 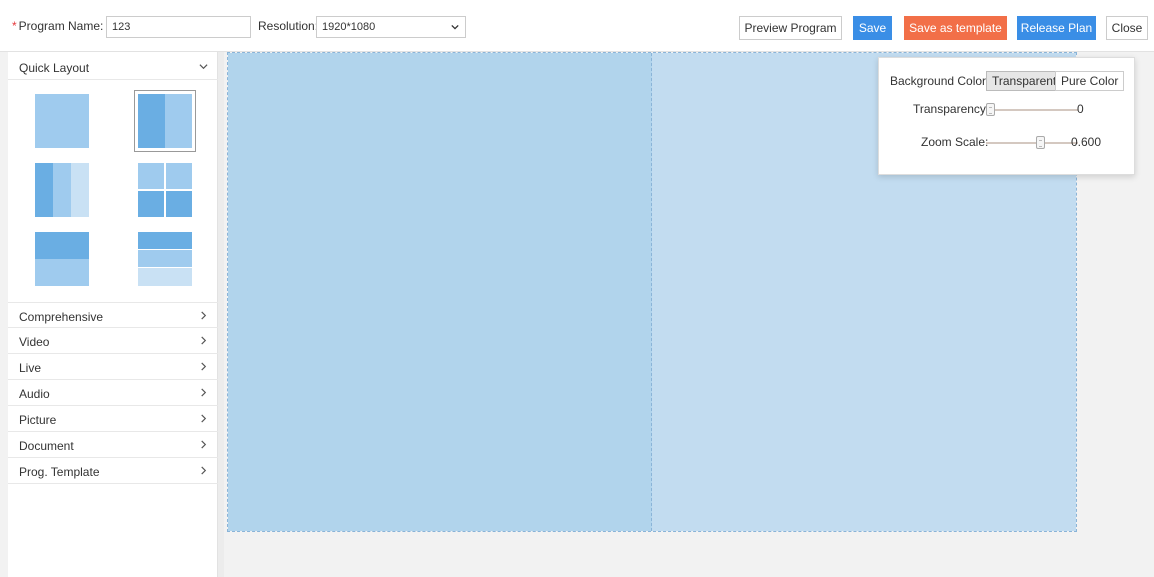 What do you see at coordinates (46, 446) in the screenshot?
I see `category-label: Document` at bounding box center [46, 446].